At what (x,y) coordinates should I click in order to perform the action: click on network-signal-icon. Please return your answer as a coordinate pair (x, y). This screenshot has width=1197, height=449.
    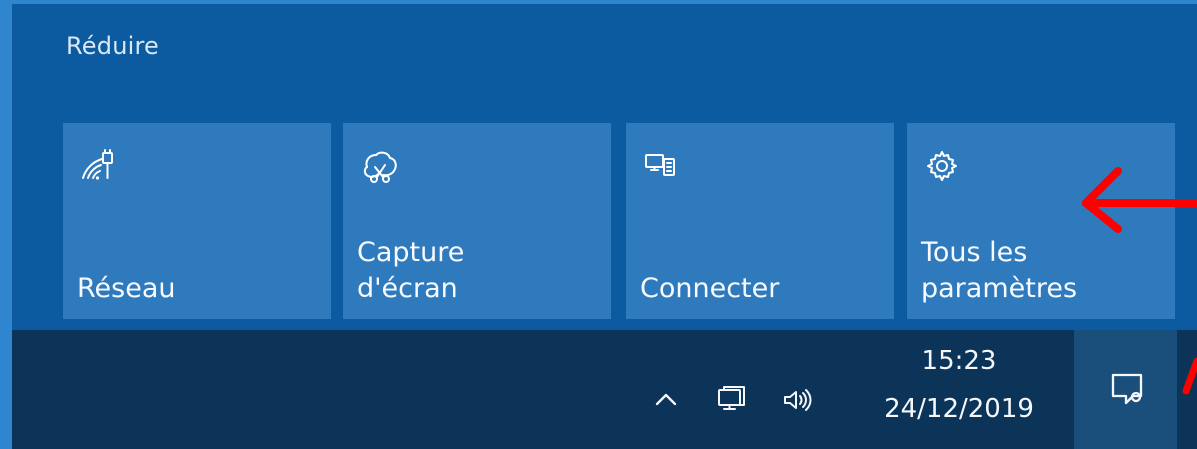
    Looking at the image, I should click on (98, 166).